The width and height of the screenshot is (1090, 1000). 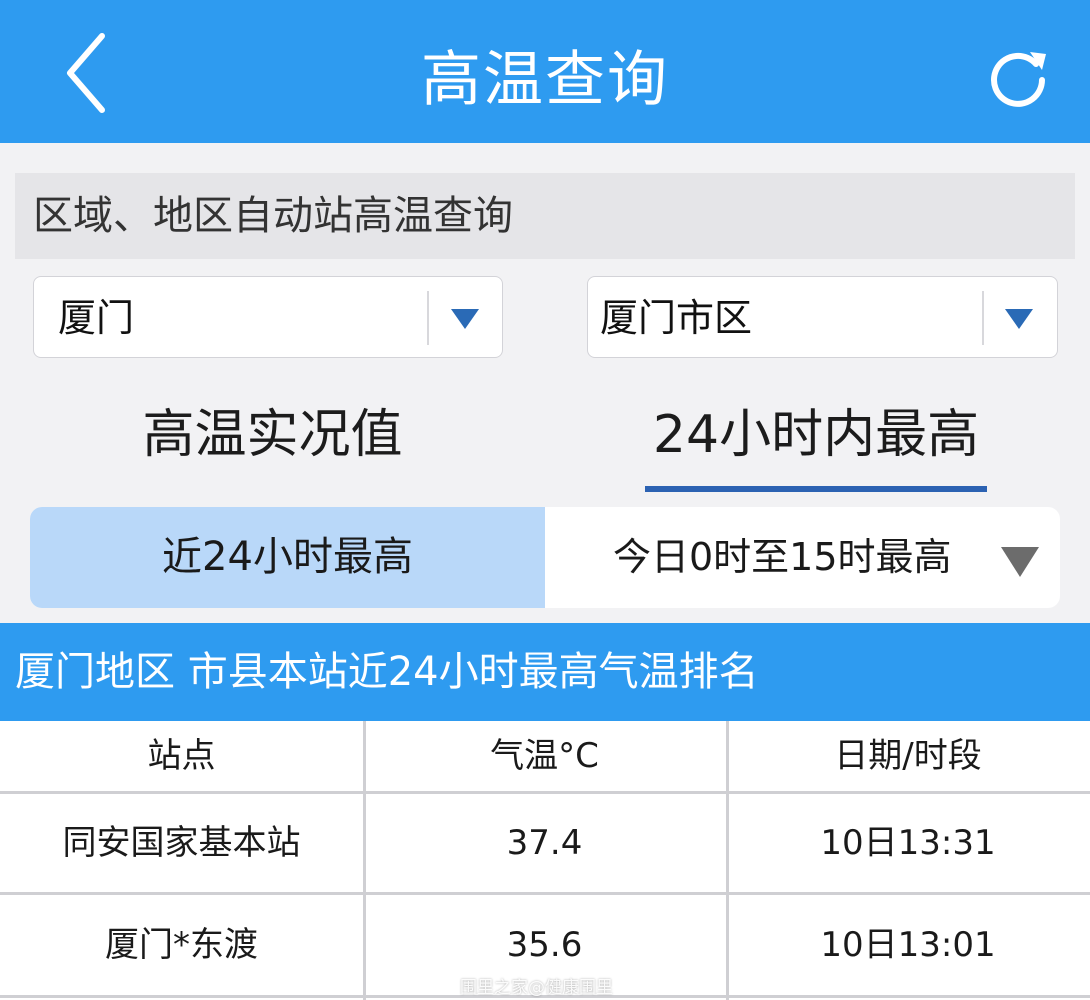 I want to click on region-select: 厦门, so click(x=268, y=317).